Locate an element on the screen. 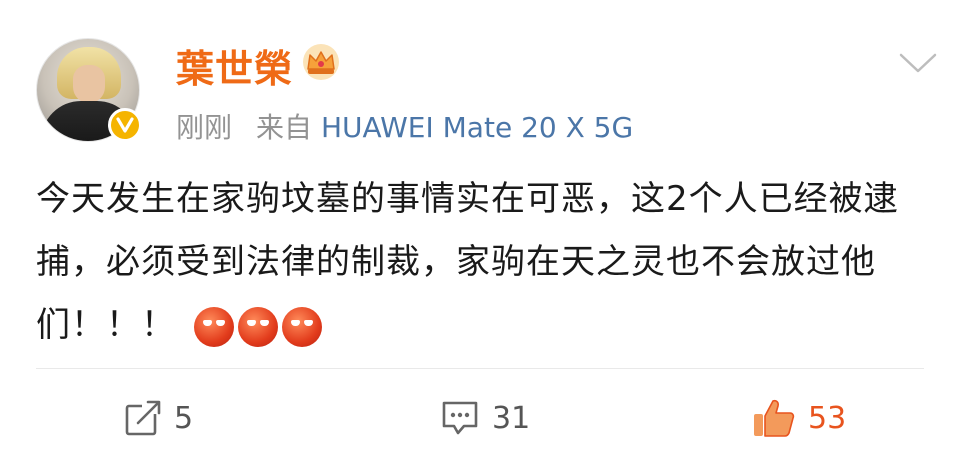 The height and width of the screenshot is (464, 960). device-link: HUAWEI Mate 20 X 5G is located at coordinates (477, 127).